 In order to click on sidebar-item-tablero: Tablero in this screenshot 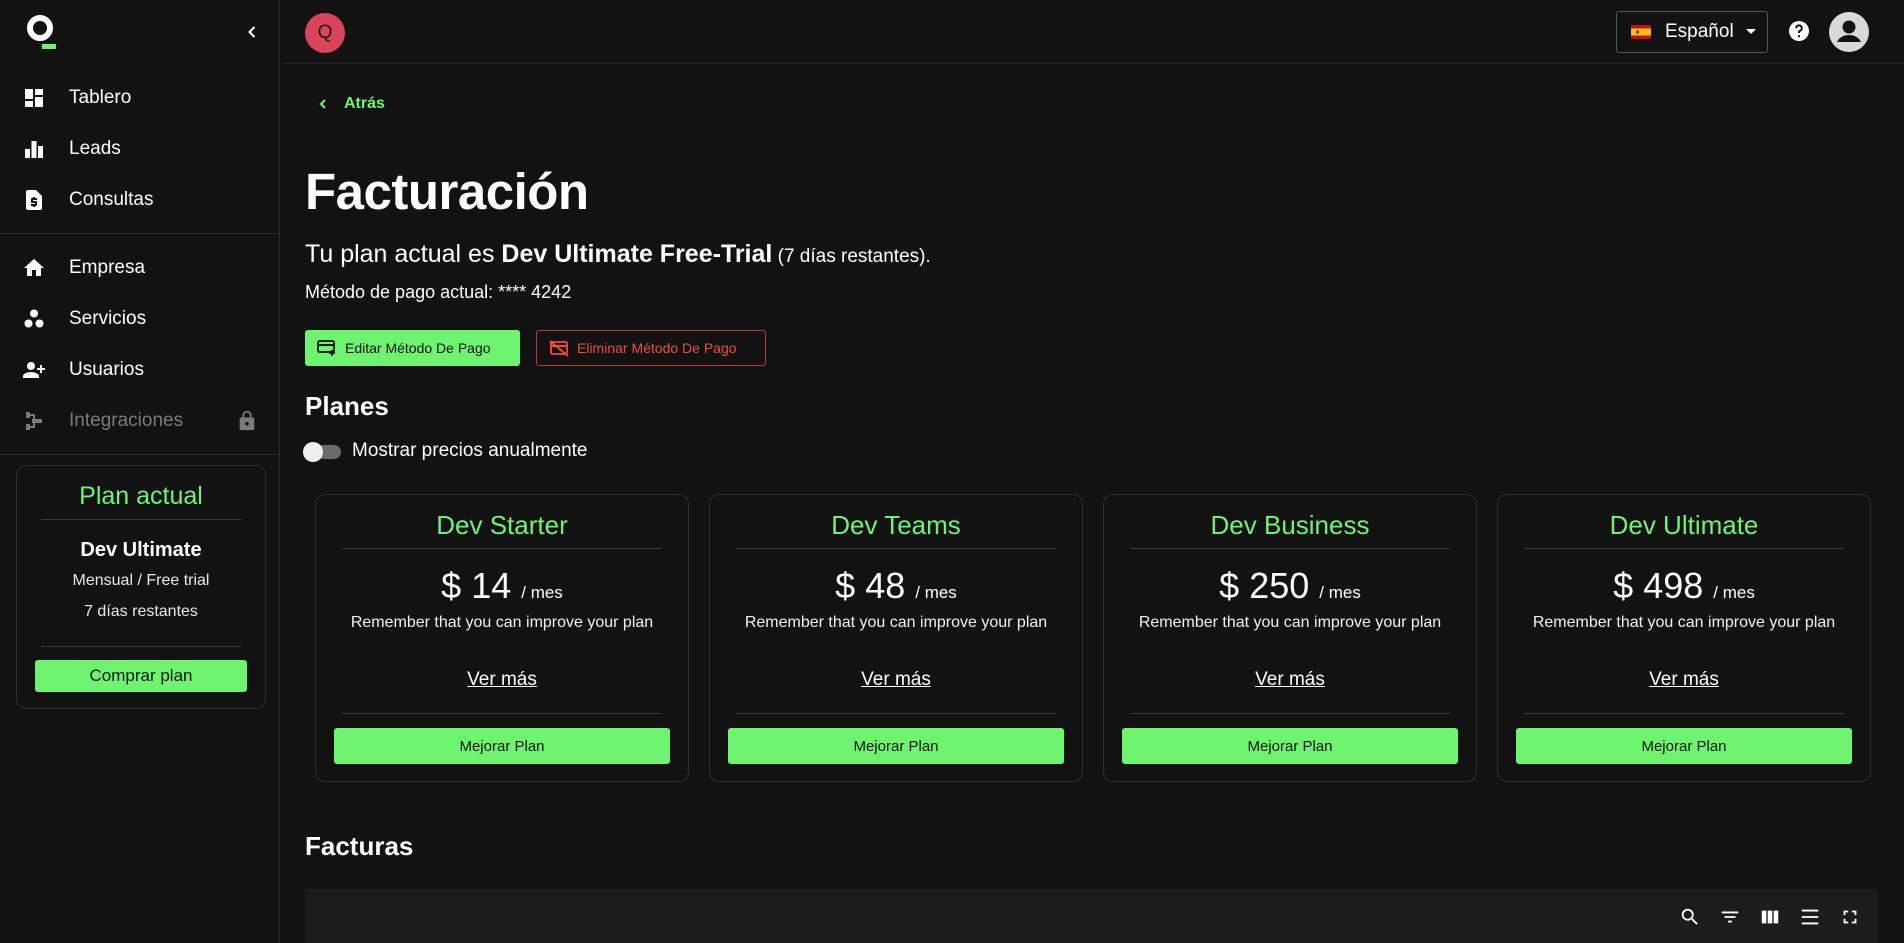, I will do `click(140, 98)`.